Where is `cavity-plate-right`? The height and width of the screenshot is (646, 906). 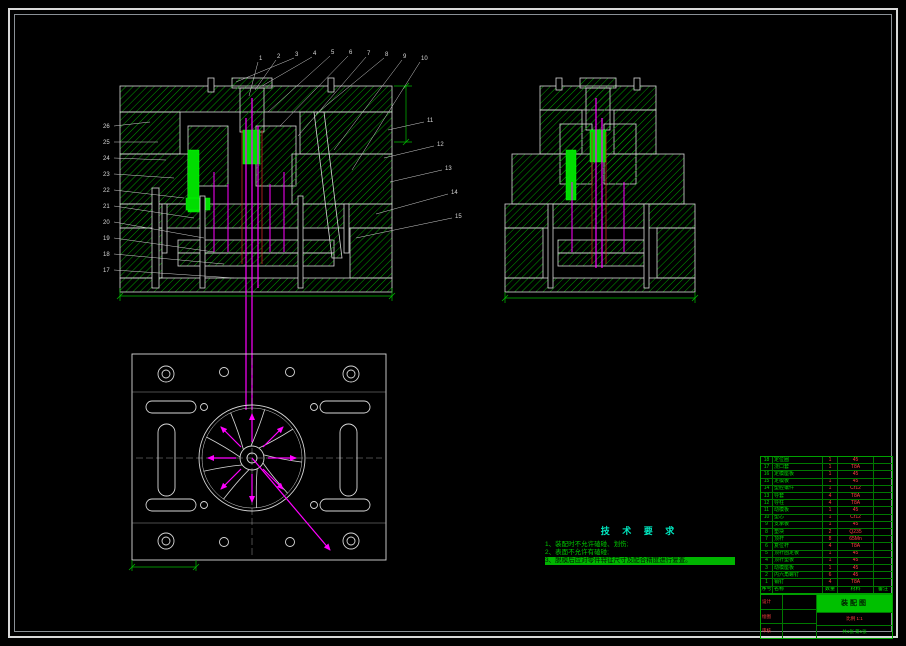
cavity-plate-right is located at coordinates (346, 133).